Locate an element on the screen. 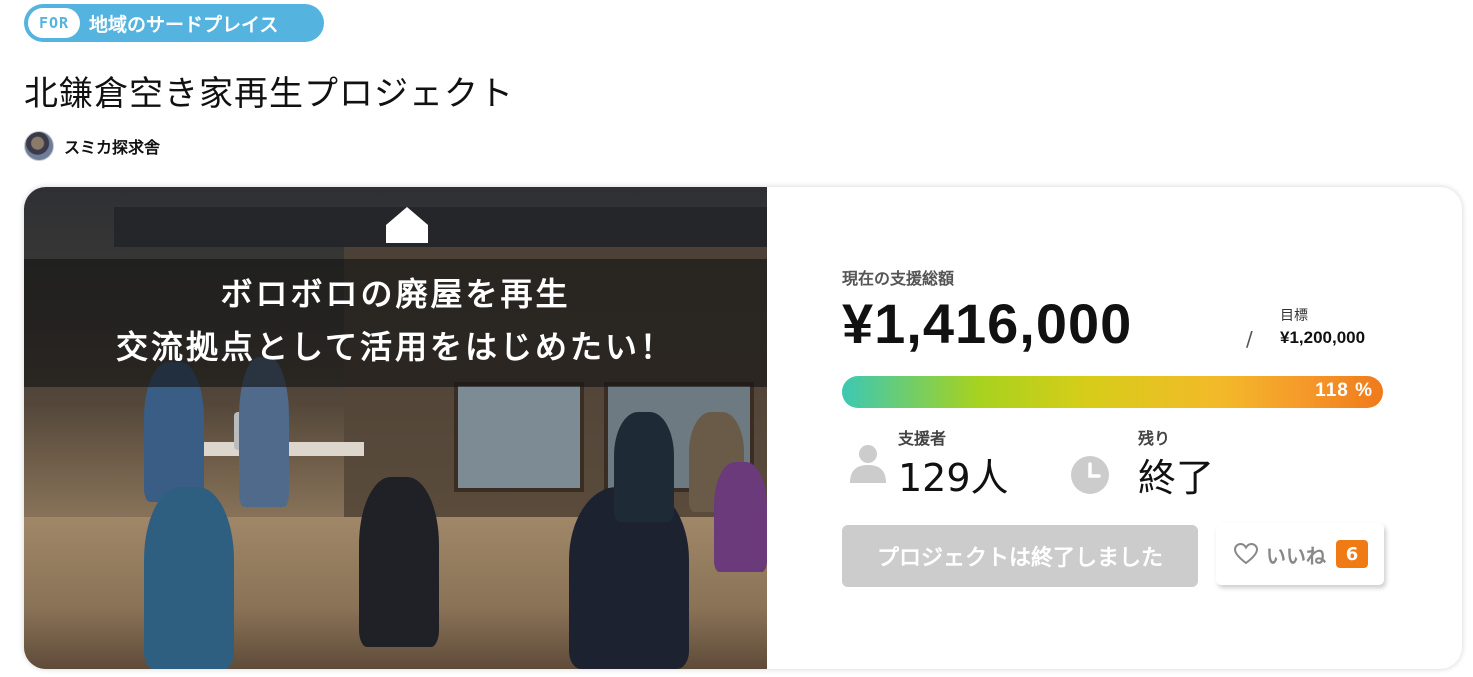 The height and width of the screenshot is (677, 1473). like-count-badge: 6 is located at coordinates (1352, 554).